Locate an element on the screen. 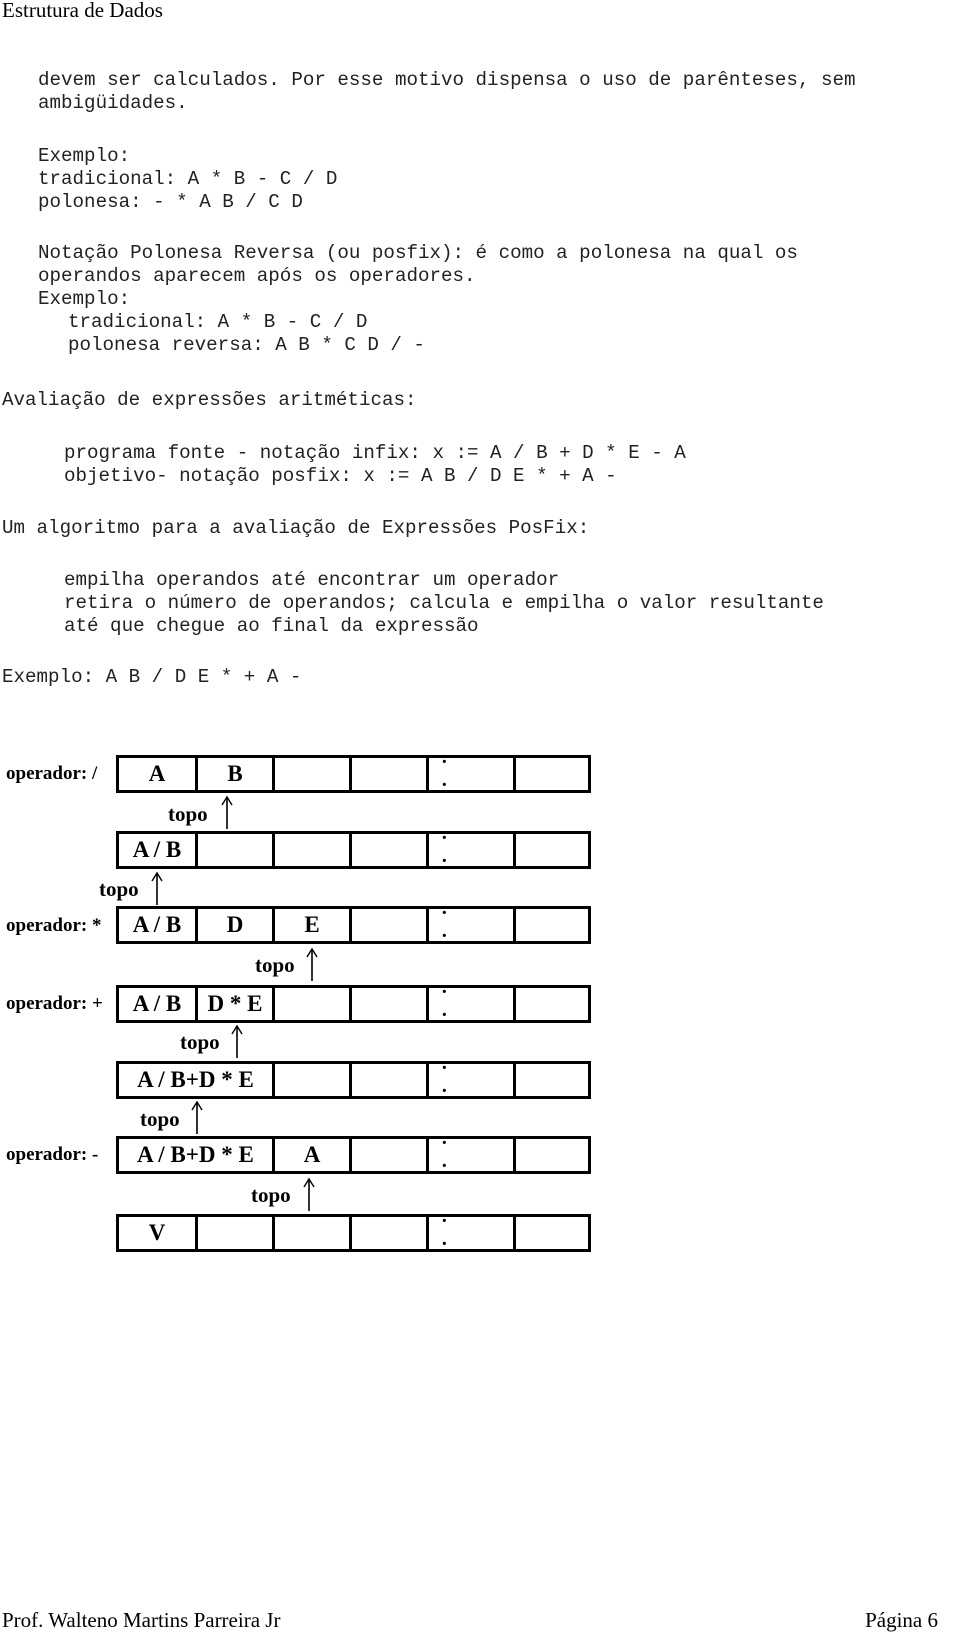 The height and width of the screenshot is (1638, 960). stack-cell: E is located at coordinates (313, 925).